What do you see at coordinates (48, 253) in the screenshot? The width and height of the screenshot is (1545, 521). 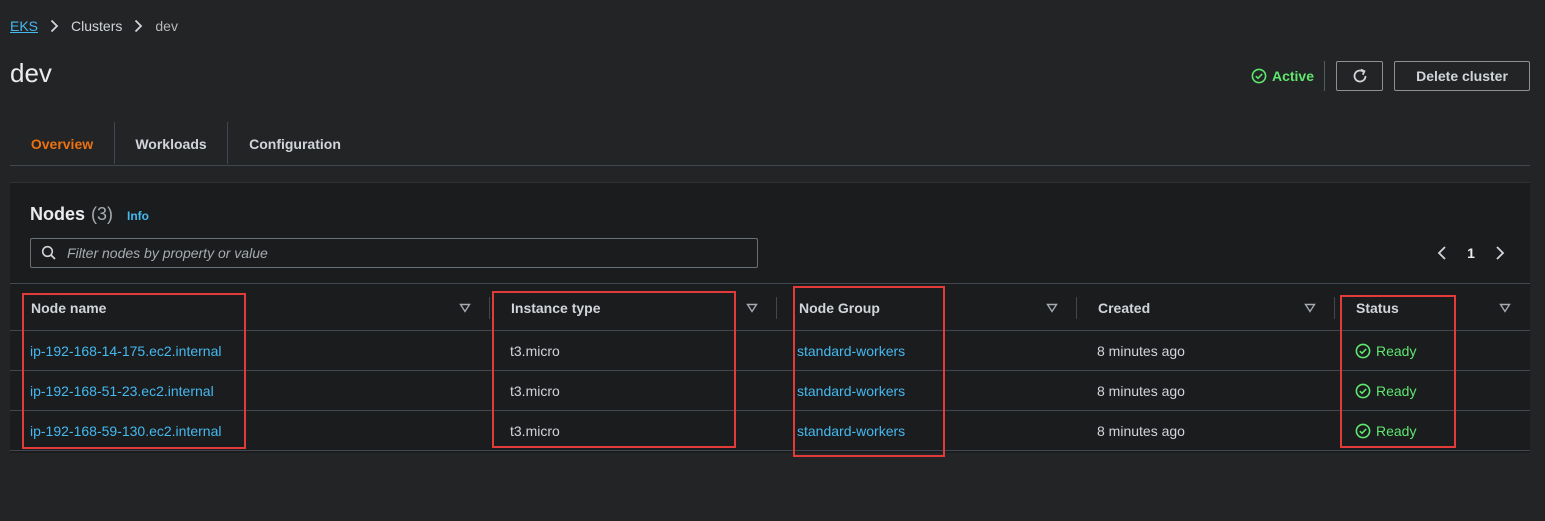 I see `search-icon` at bounding box center [48, 253].